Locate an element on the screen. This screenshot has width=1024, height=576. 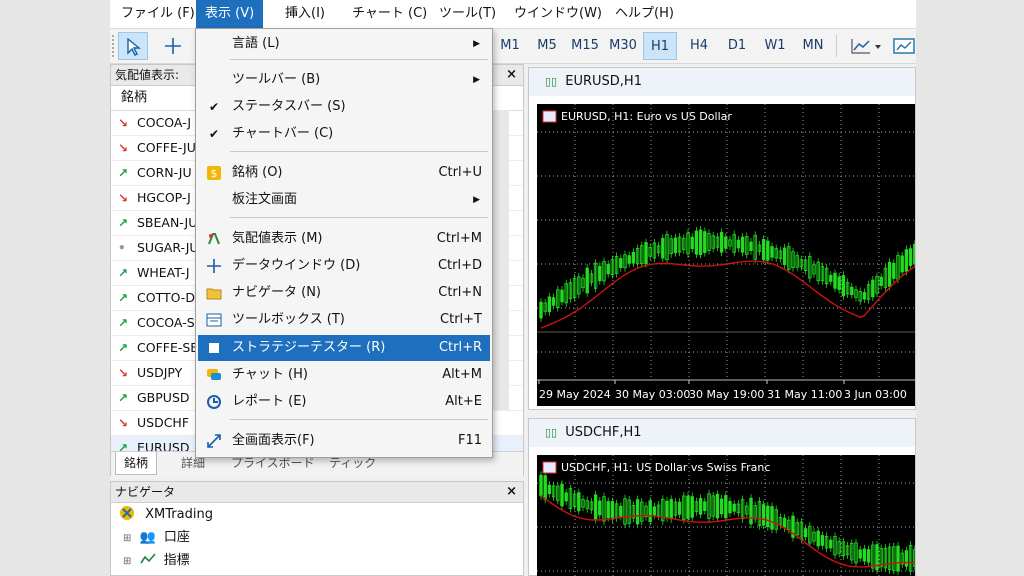
cursor-tool-button is located at coordinates (133, 46).